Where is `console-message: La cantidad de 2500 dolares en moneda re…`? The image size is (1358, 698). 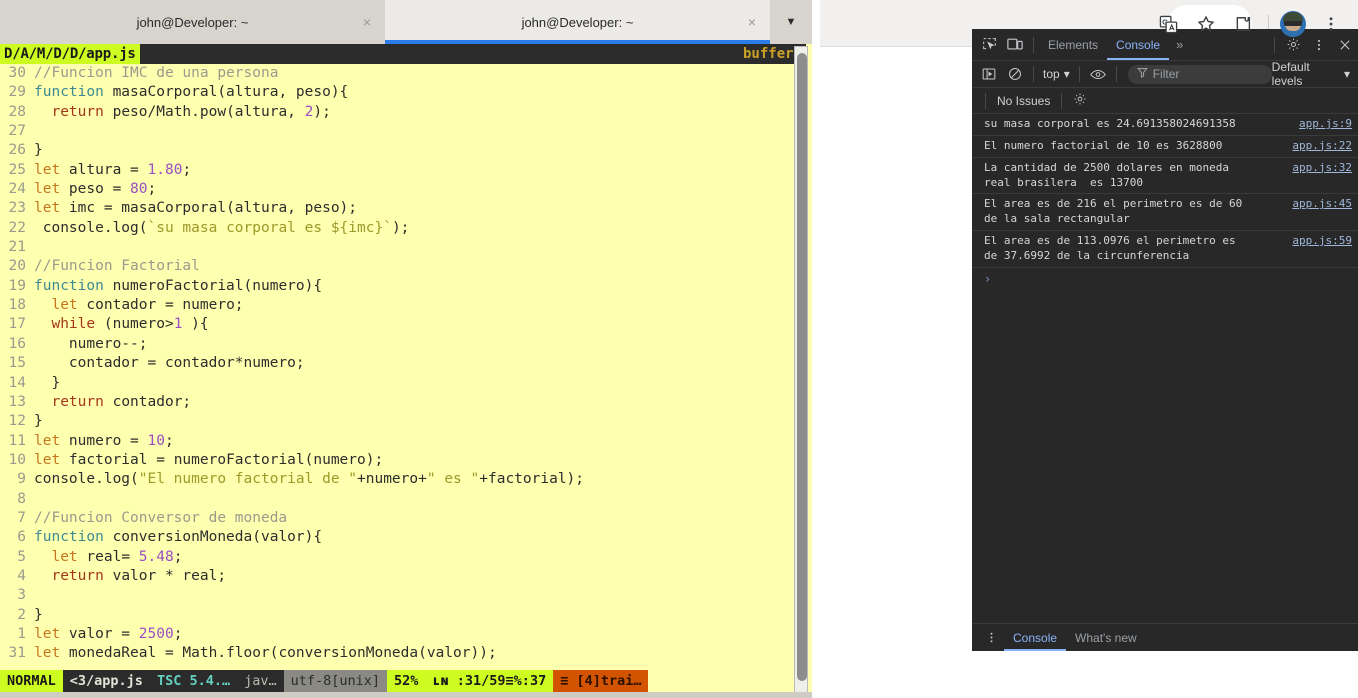 console-message: La cantidad de 2500 dolares en moneda re… is located at coordinates (1165, 176).